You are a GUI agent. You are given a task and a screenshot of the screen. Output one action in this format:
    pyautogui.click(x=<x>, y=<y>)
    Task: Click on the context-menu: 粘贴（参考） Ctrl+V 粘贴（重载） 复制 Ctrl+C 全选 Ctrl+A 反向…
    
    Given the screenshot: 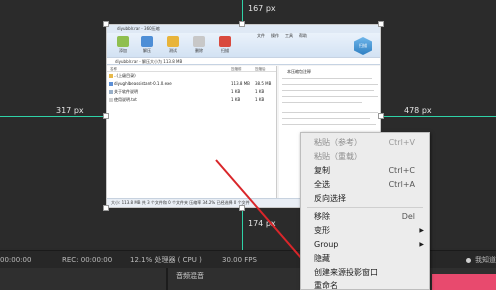 What is the action you would take?
    pyautogui.click(x=365, y=211)
    